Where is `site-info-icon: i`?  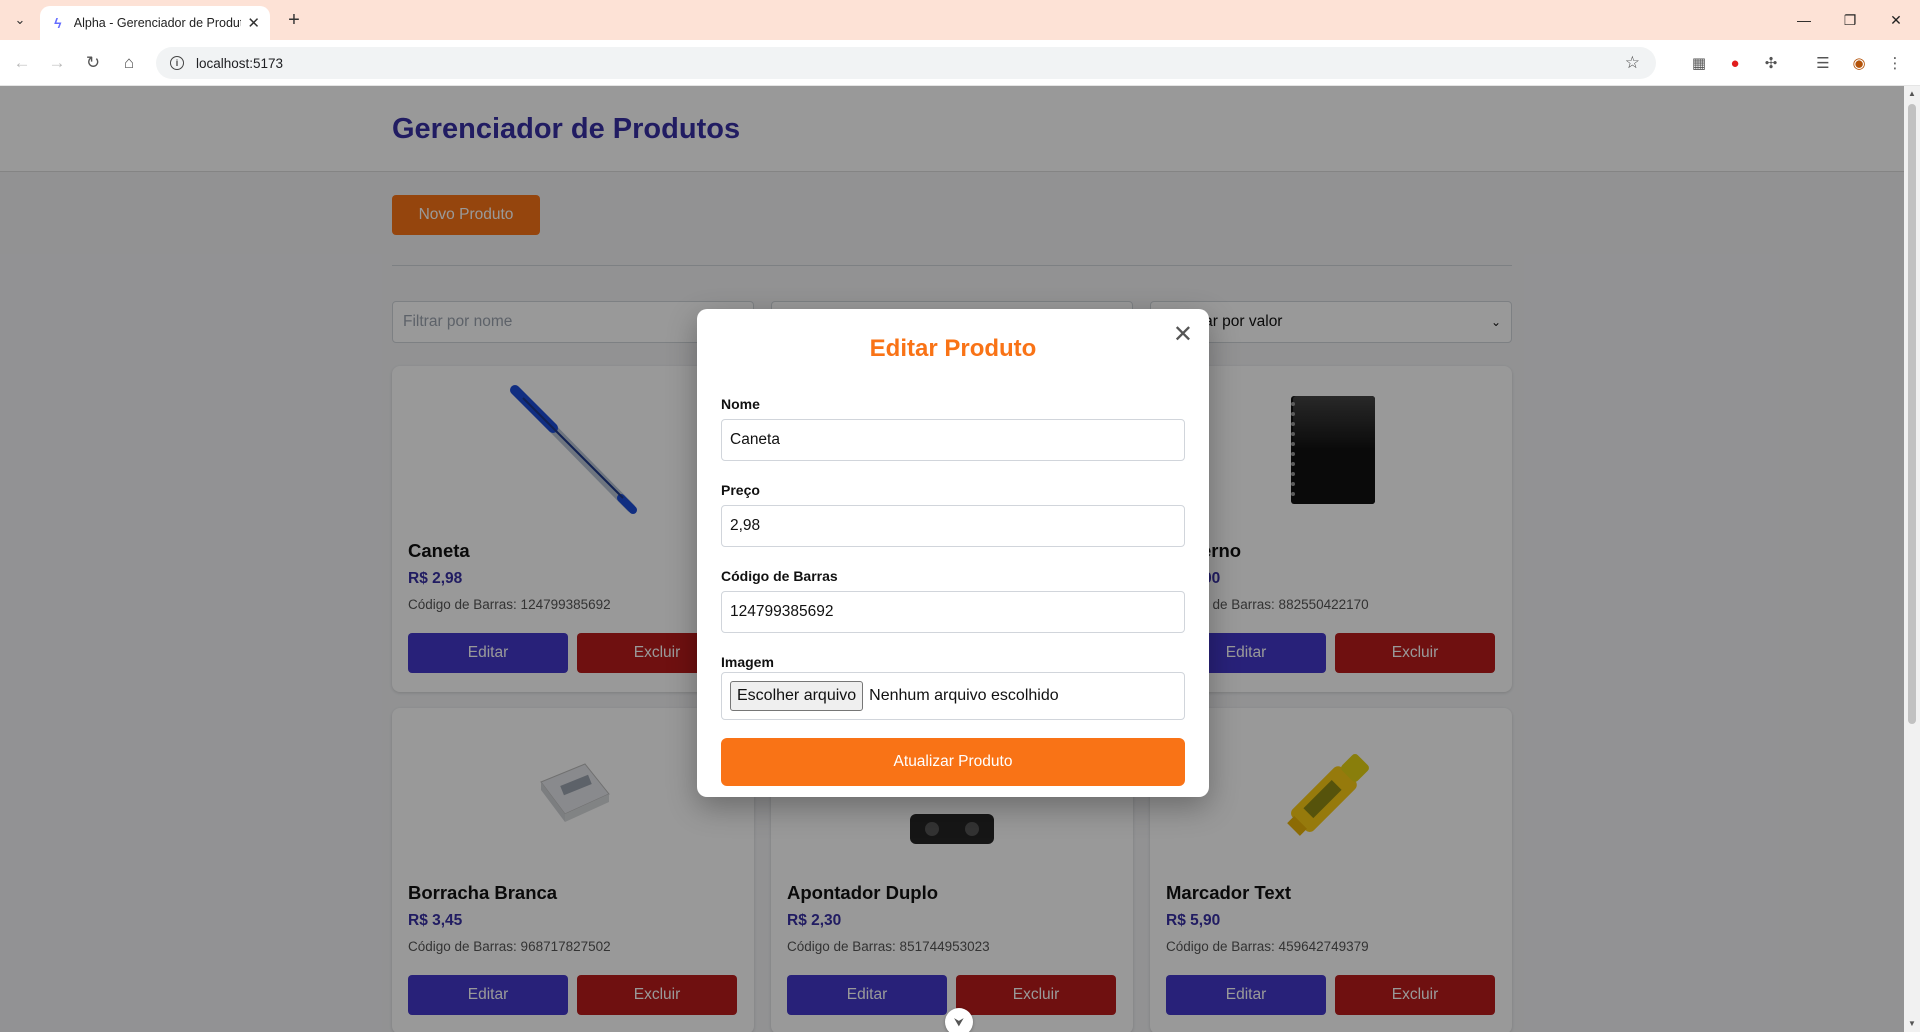 site-info-icon: i is located at coordinates (177, 63).